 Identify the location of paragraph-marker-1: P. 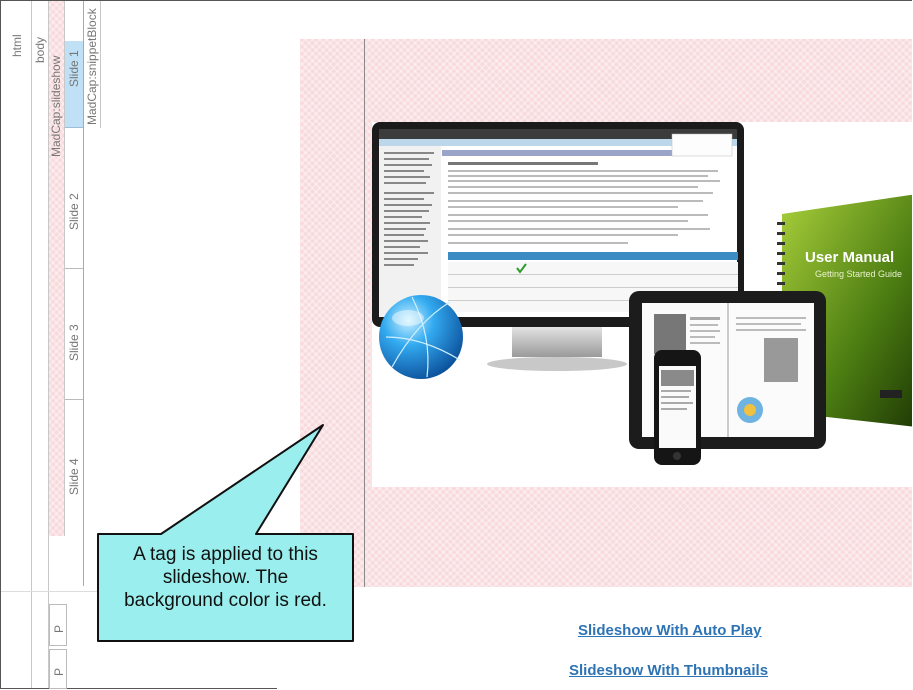
(58, 625).